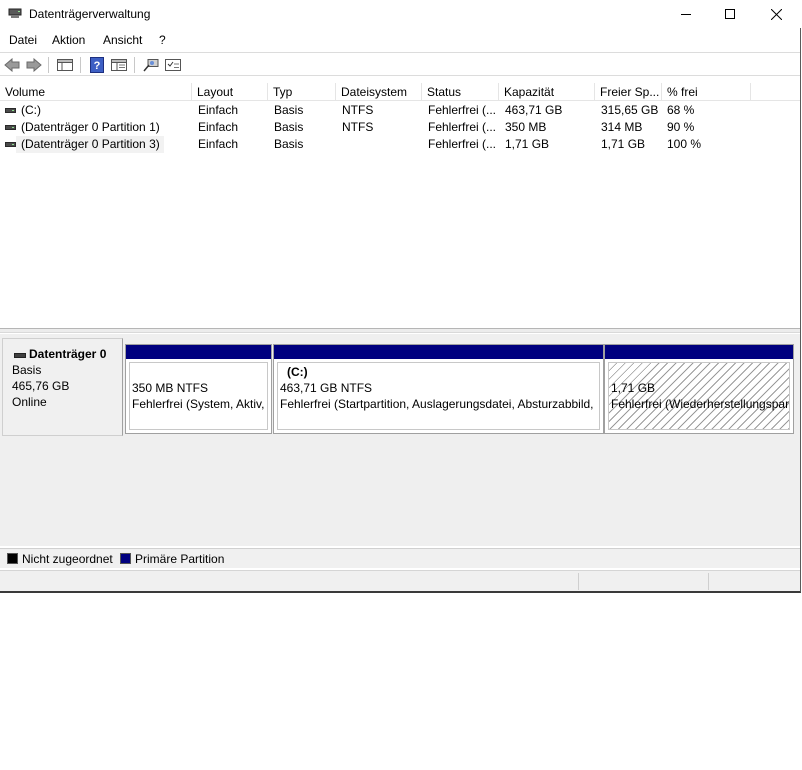 The image size is (802, 770). I want to click on column-header-volume: Volume, so click(96, 92).